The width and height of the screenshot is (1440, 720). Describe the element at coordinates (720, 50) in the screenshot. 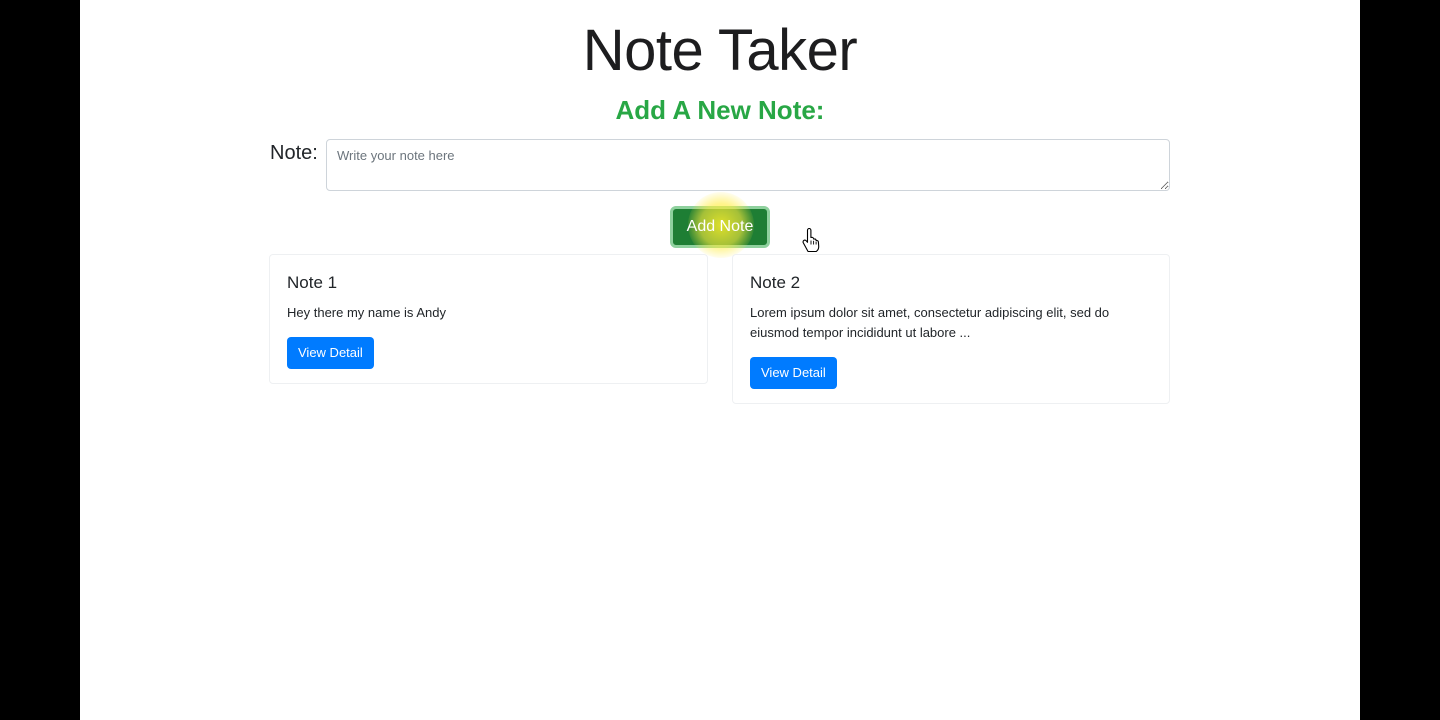

I see `page-title: Note Taker` at that location.